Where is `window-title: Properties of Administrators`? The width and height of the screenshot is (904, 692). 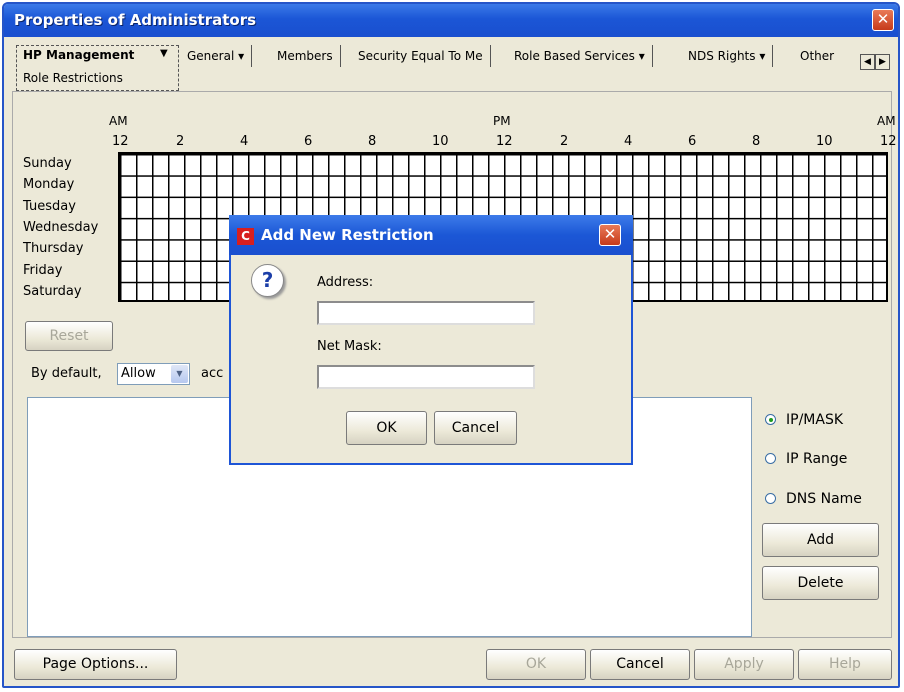 window-title: Properties of Administrators is located at coordinates (135, 20).